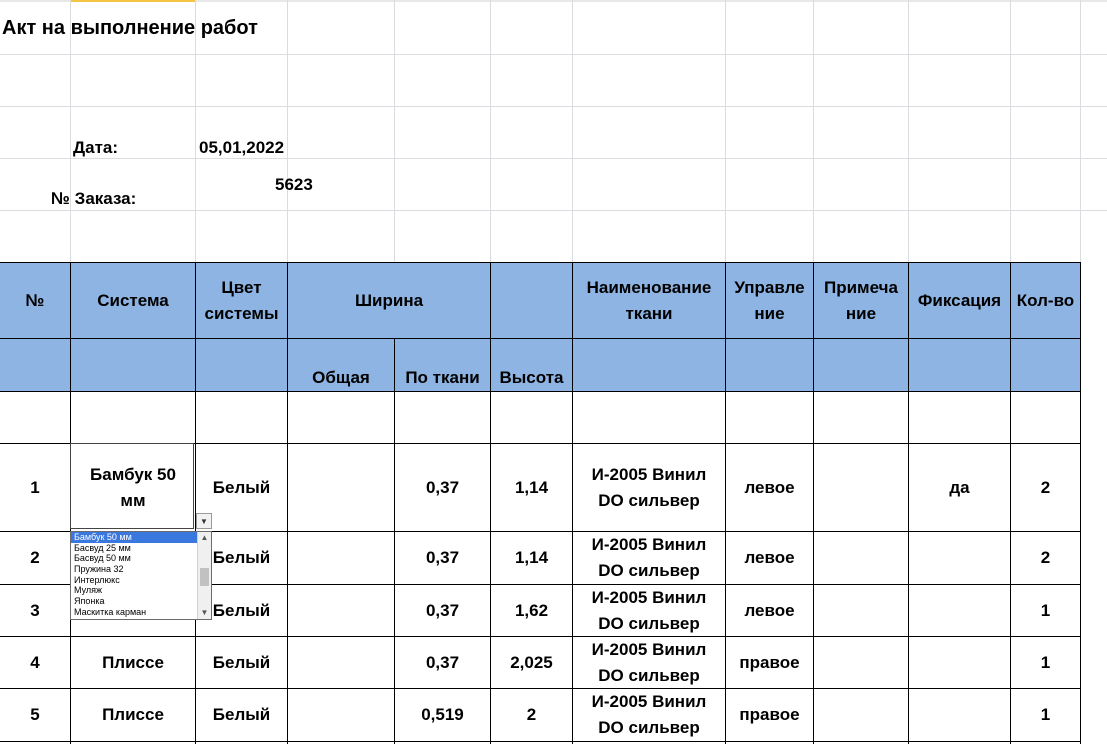 The width and height of the screenshot is (1107, 744). Describe the element at coordinates (861, 662) in the screenshot. I see `row-4-note` at that location.